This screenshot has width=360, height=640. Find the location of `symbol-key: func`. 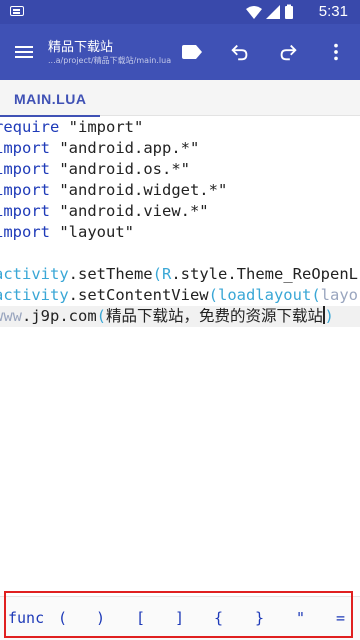

symbol-key: func is located at coordinates (26, 618).